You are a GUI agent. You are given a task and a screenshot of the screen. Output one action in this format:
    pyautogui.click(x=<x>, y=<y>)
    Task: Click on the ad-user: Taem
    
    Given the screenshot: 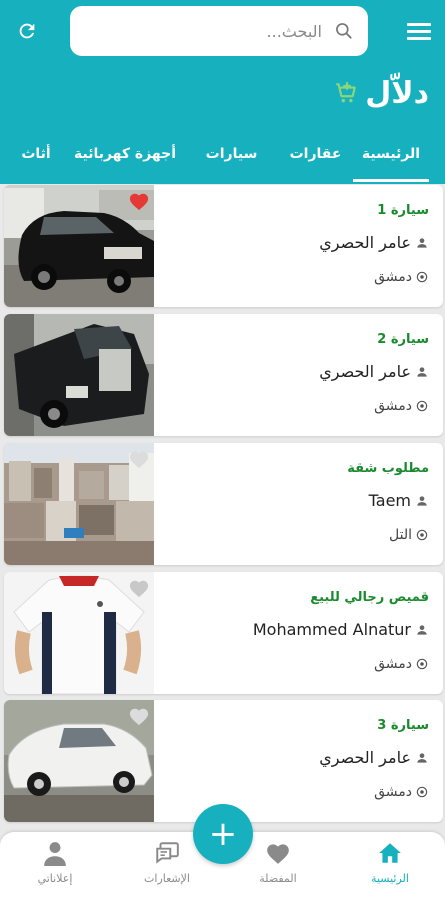 What is the action you would take?
    pyautogui.click(x=399, y=500)
    